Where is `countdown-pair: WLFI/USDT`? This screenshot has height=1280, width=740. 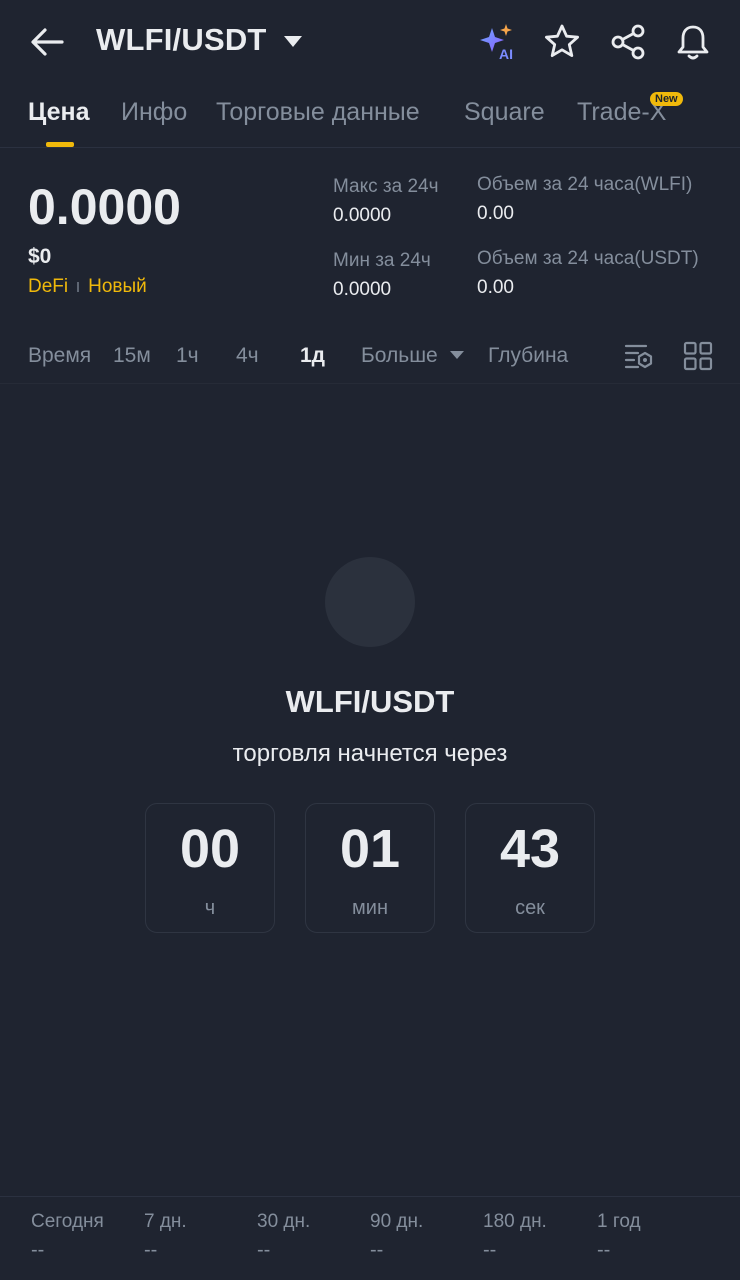
countdown-pair: WLFI/USDT is located at coordinates (370, 701).